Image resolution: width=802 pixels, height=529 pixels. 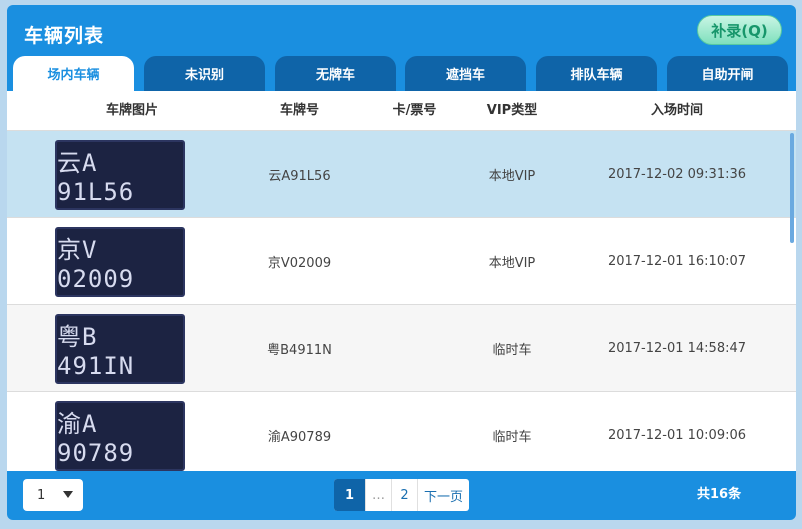 I want to click on column-header-vip-type: VIP类型, so click(x=512, y=110).